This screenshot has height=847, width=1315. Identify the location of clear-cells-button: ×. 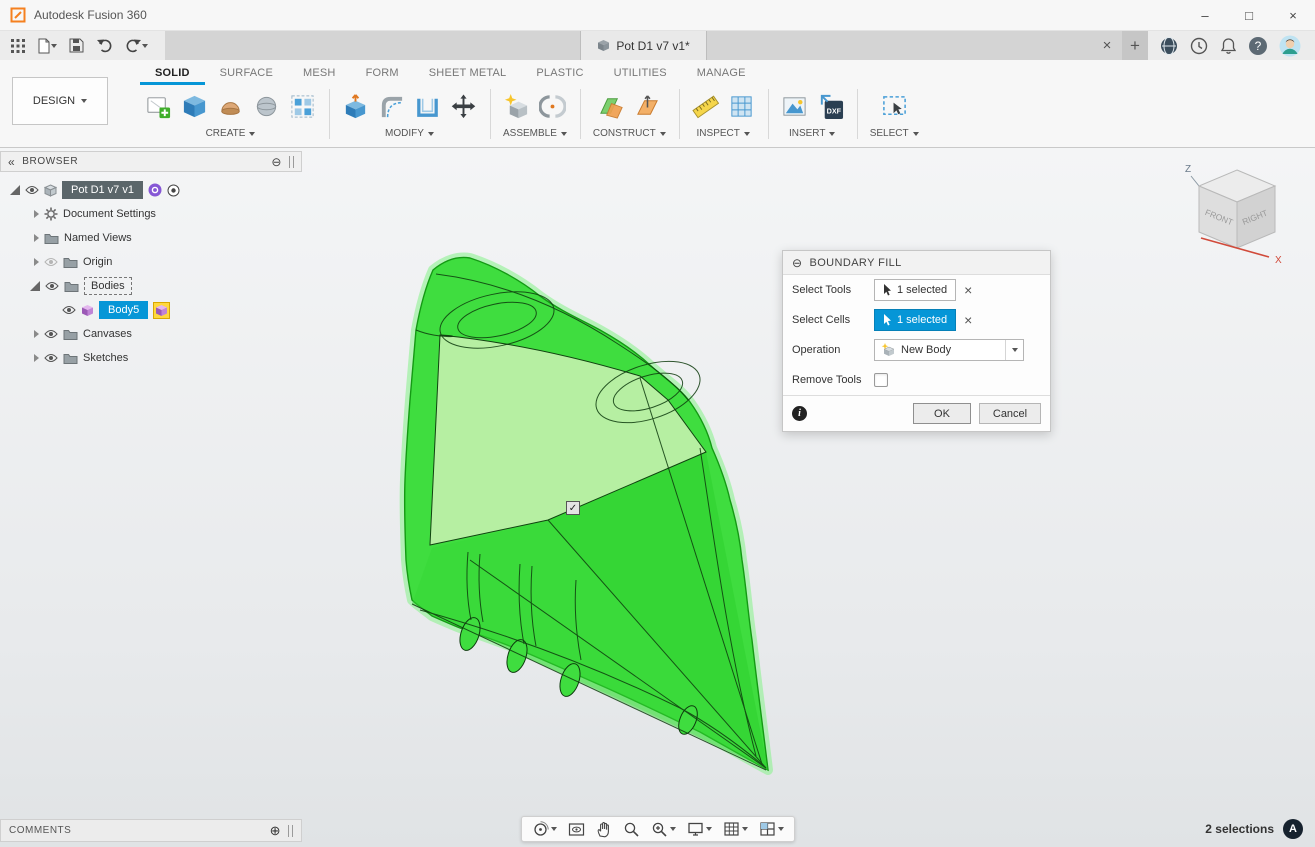
(968, 320).